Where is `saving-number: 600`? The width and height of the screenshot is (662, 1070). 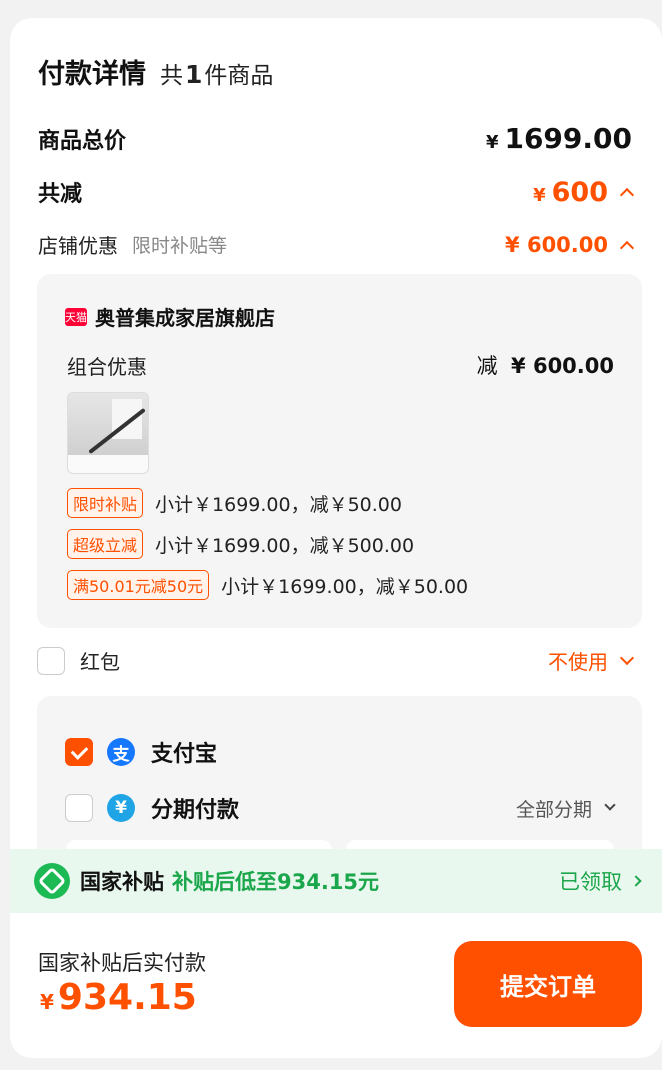
saving-number: 600 is located at coordinates (579, 192).